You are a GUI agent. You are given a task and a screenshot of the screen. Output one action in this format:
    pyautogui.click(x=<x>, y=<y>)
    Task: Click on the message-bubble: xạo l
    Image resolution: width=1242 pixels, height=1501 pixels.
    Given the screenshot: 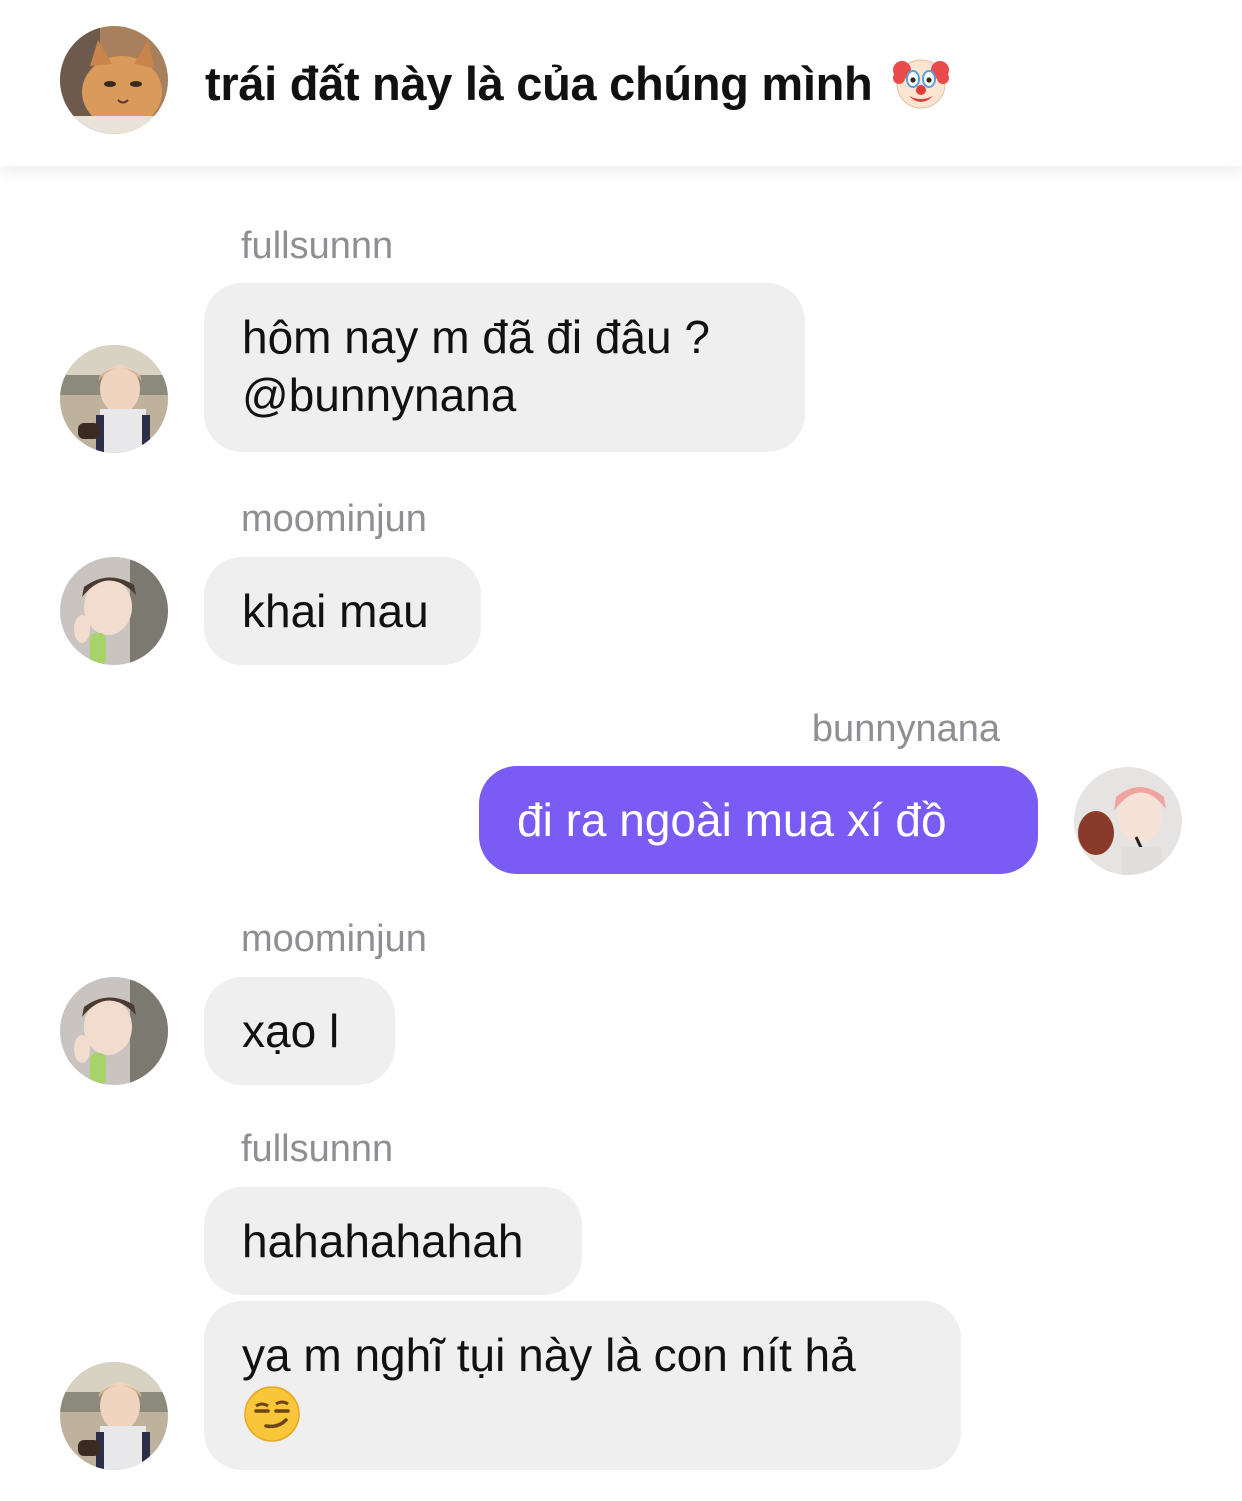 What is the action you would take?
    pyautogui.click(x=299, y=1031)
    